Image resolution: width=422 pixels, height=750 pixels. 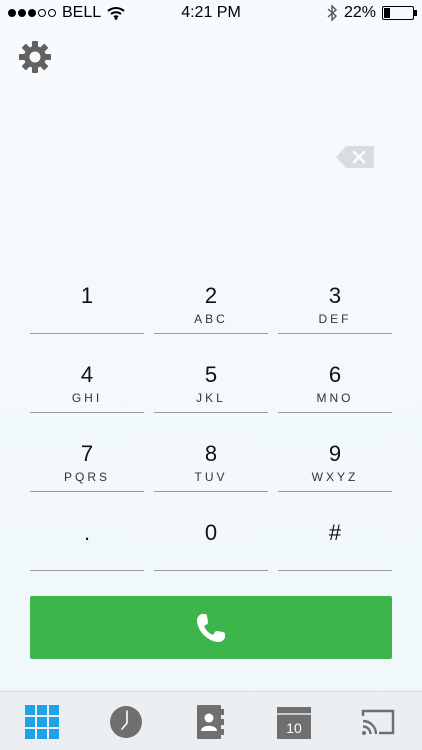 I want to click on key-digit: 5, so click(x=211, y=374).